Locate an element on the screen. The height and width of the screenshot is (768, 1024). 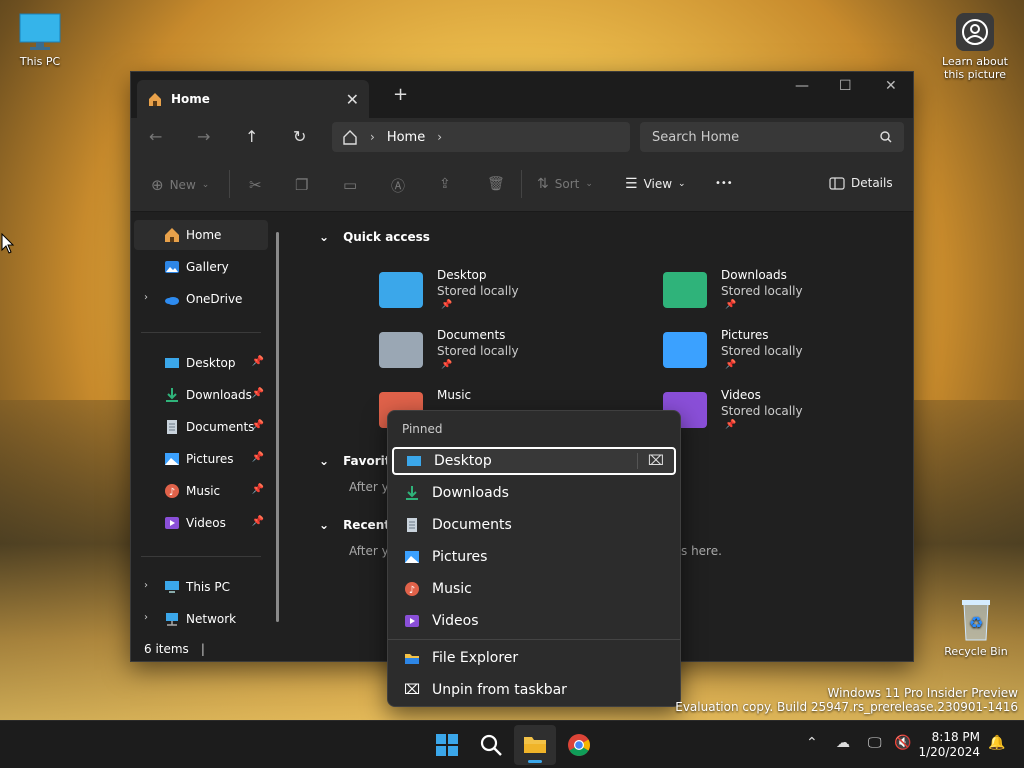
details-pane-icon is located at coordinates (837, 183).